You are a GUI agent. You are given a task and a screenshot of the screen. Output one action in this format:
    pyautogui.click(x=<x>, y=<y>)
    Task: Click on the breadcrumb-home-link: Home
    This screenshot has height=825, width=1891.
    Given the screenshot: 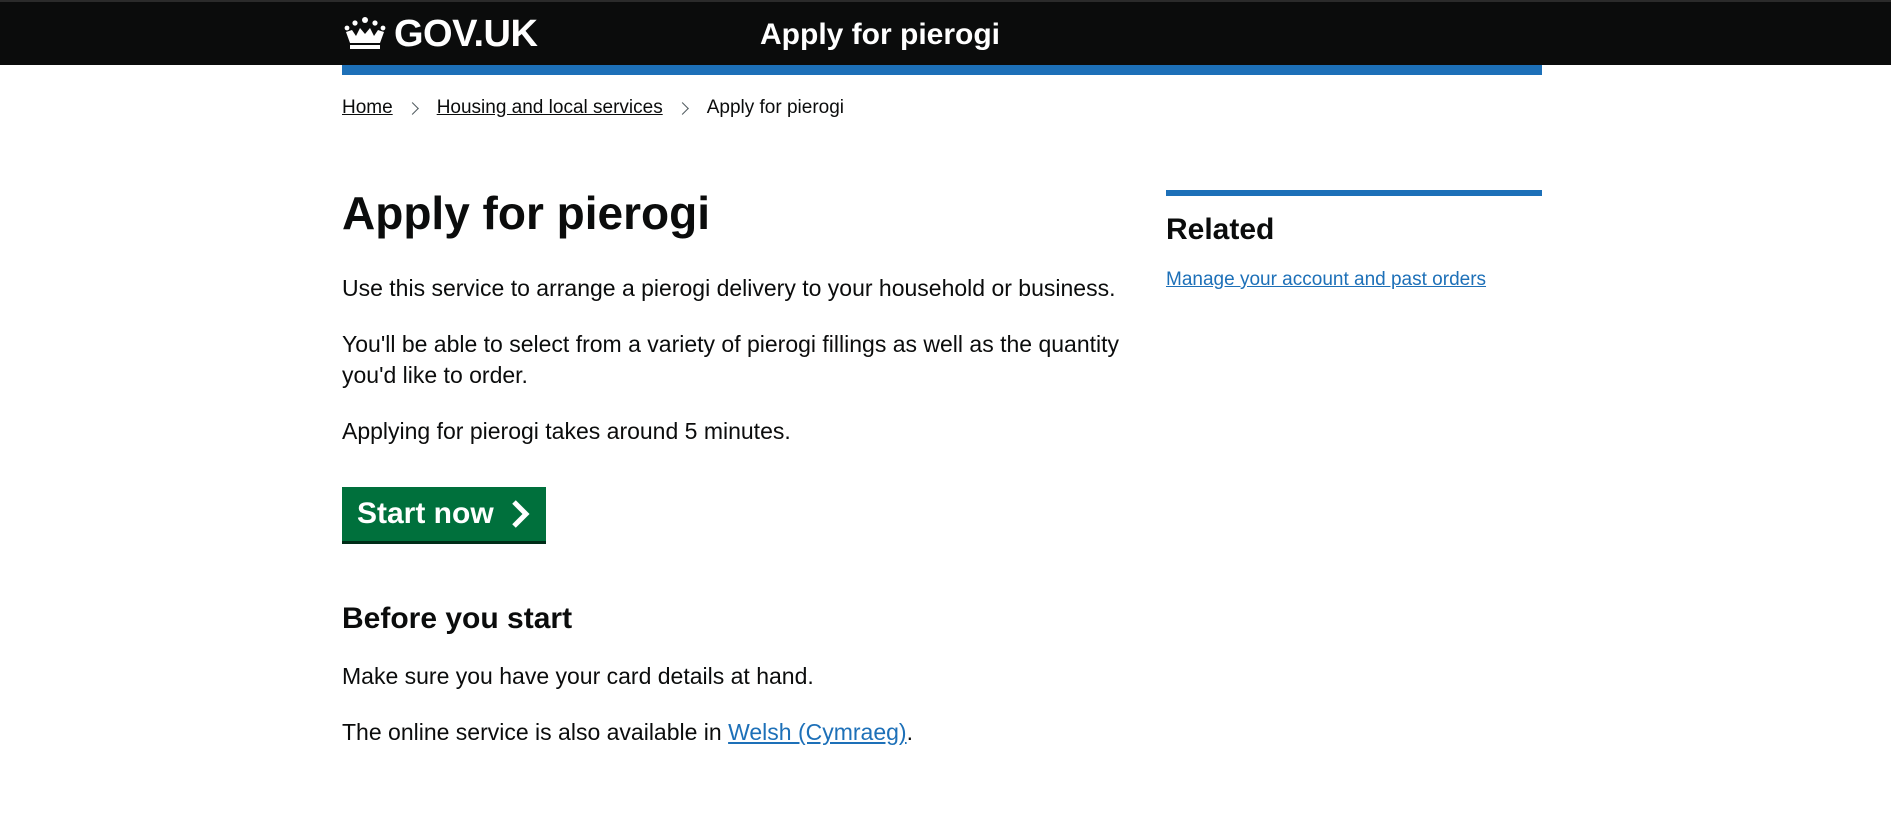 What is the action you would take?
    pyautogui.click(x=367, y=108)
    